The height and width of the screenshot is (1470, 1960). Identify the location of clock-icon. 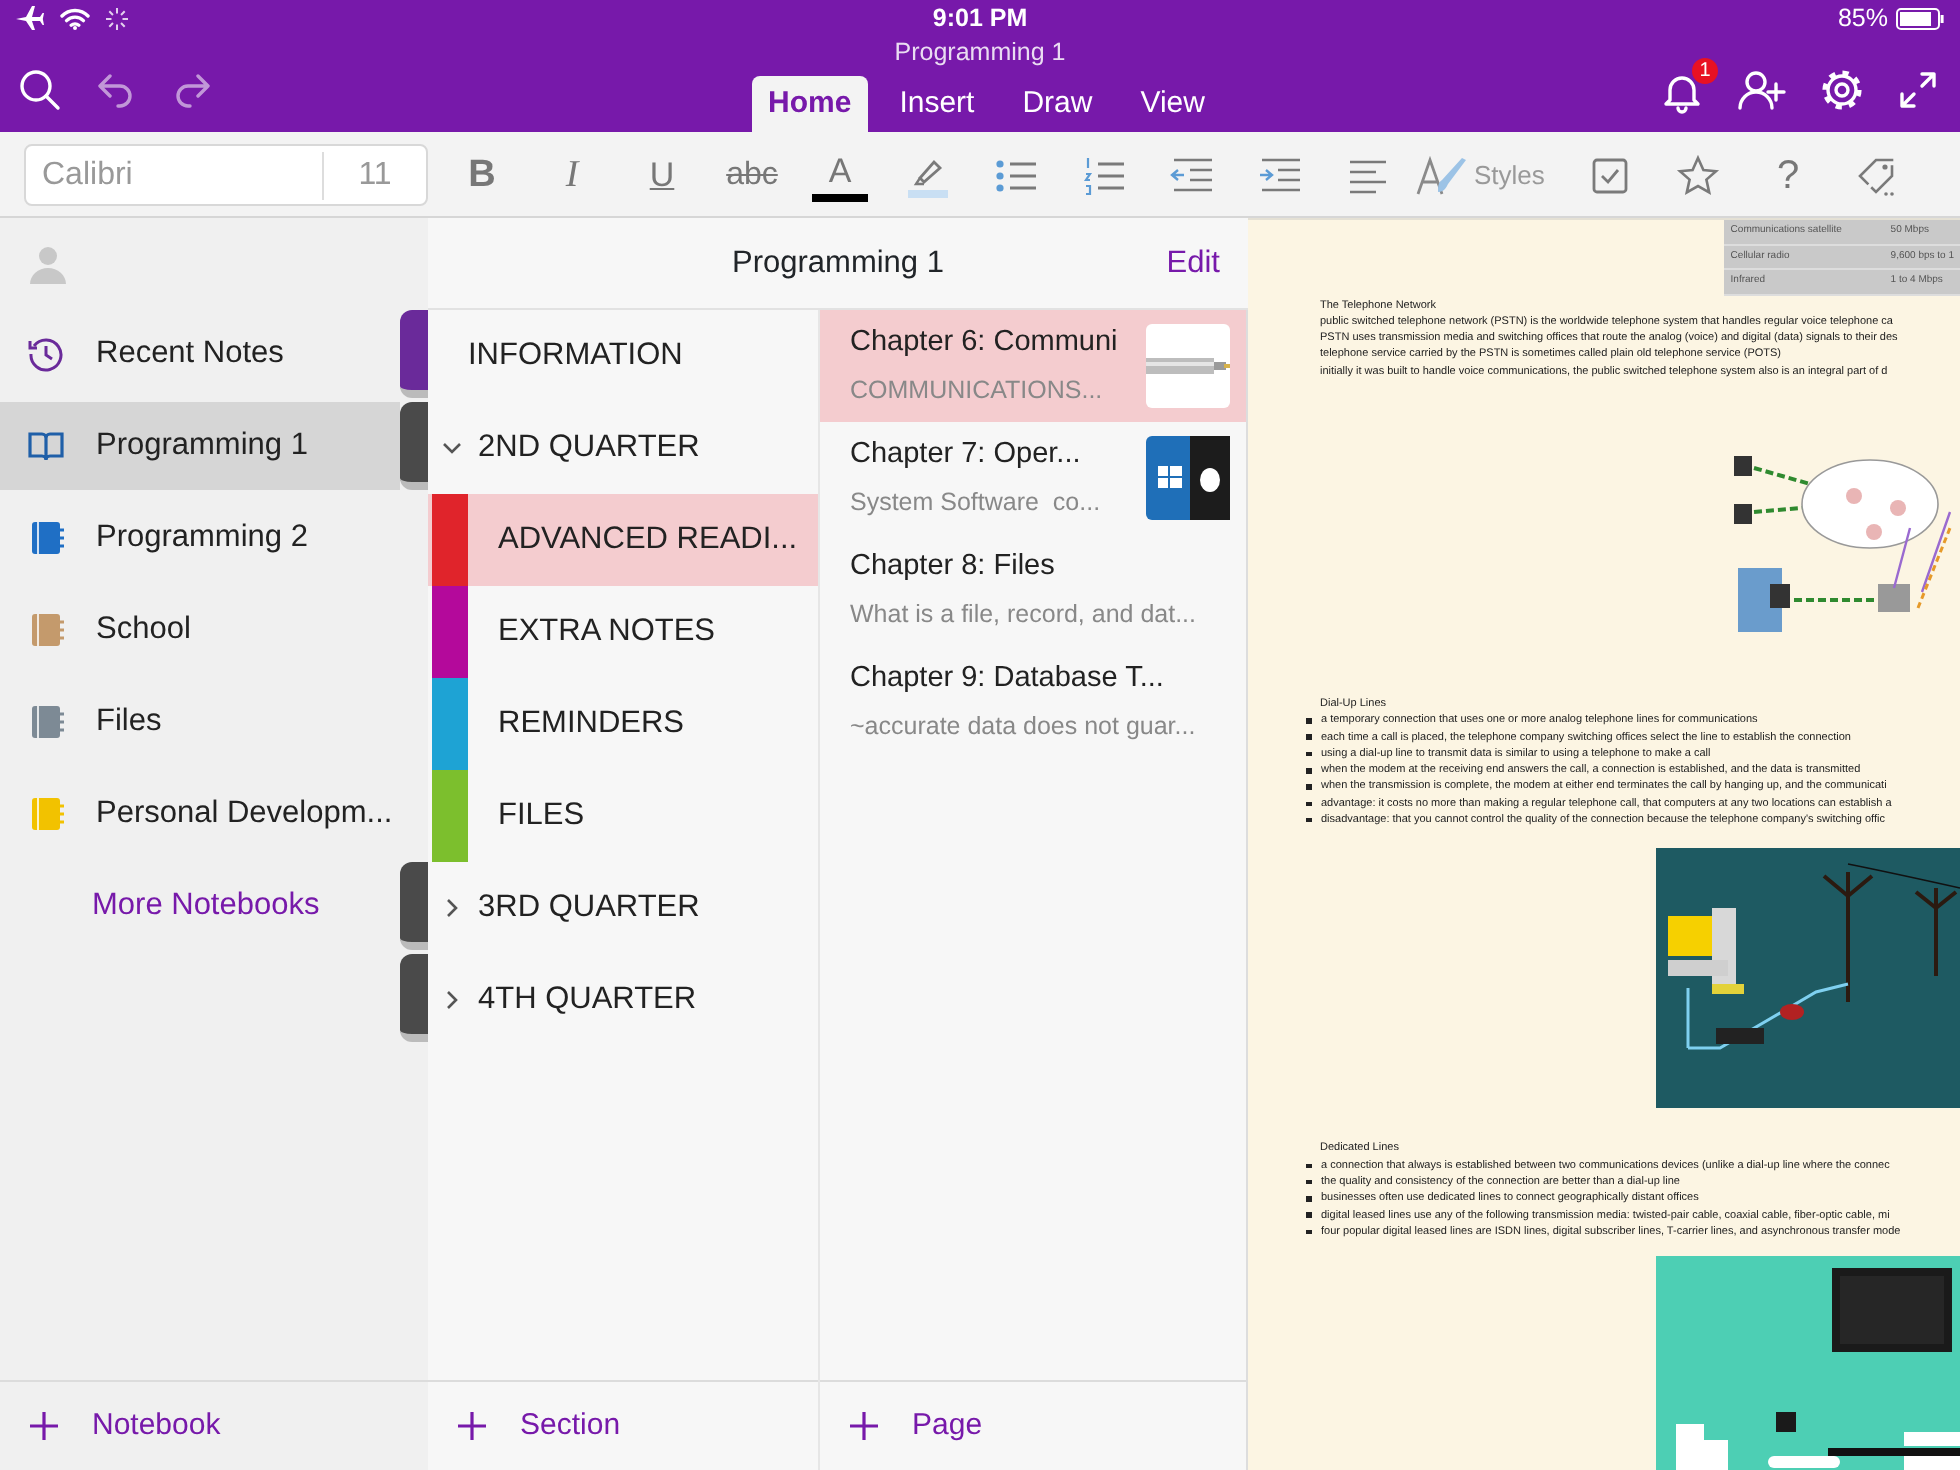
(46, 354).